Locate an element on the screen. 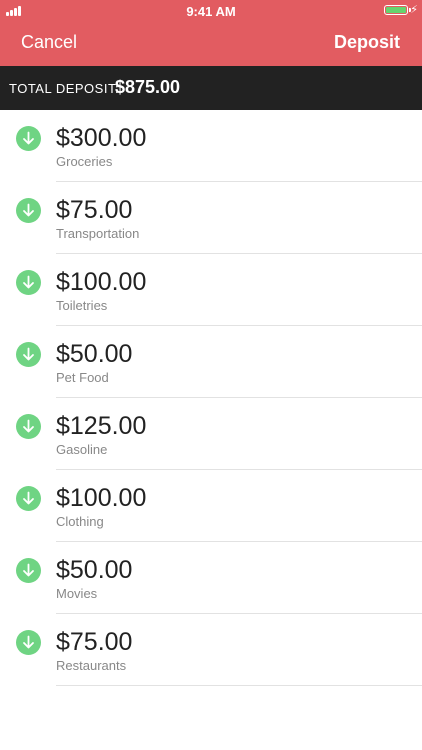  item-category: Toiletries is located at coordinates (82, 305).